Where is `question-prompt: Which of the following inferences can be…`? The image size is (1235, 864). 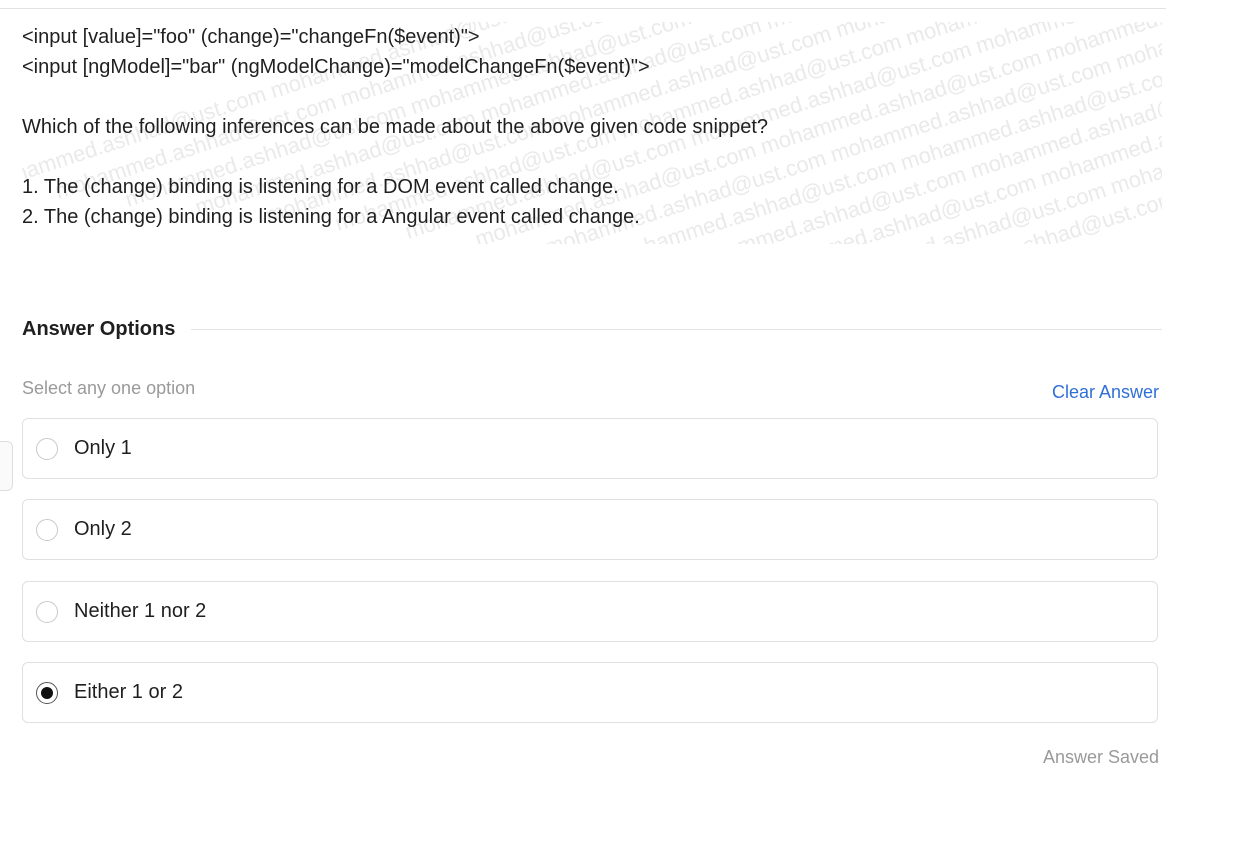
question-prompt: Which of the following inferences can be… is located at coordinates (395, 127).